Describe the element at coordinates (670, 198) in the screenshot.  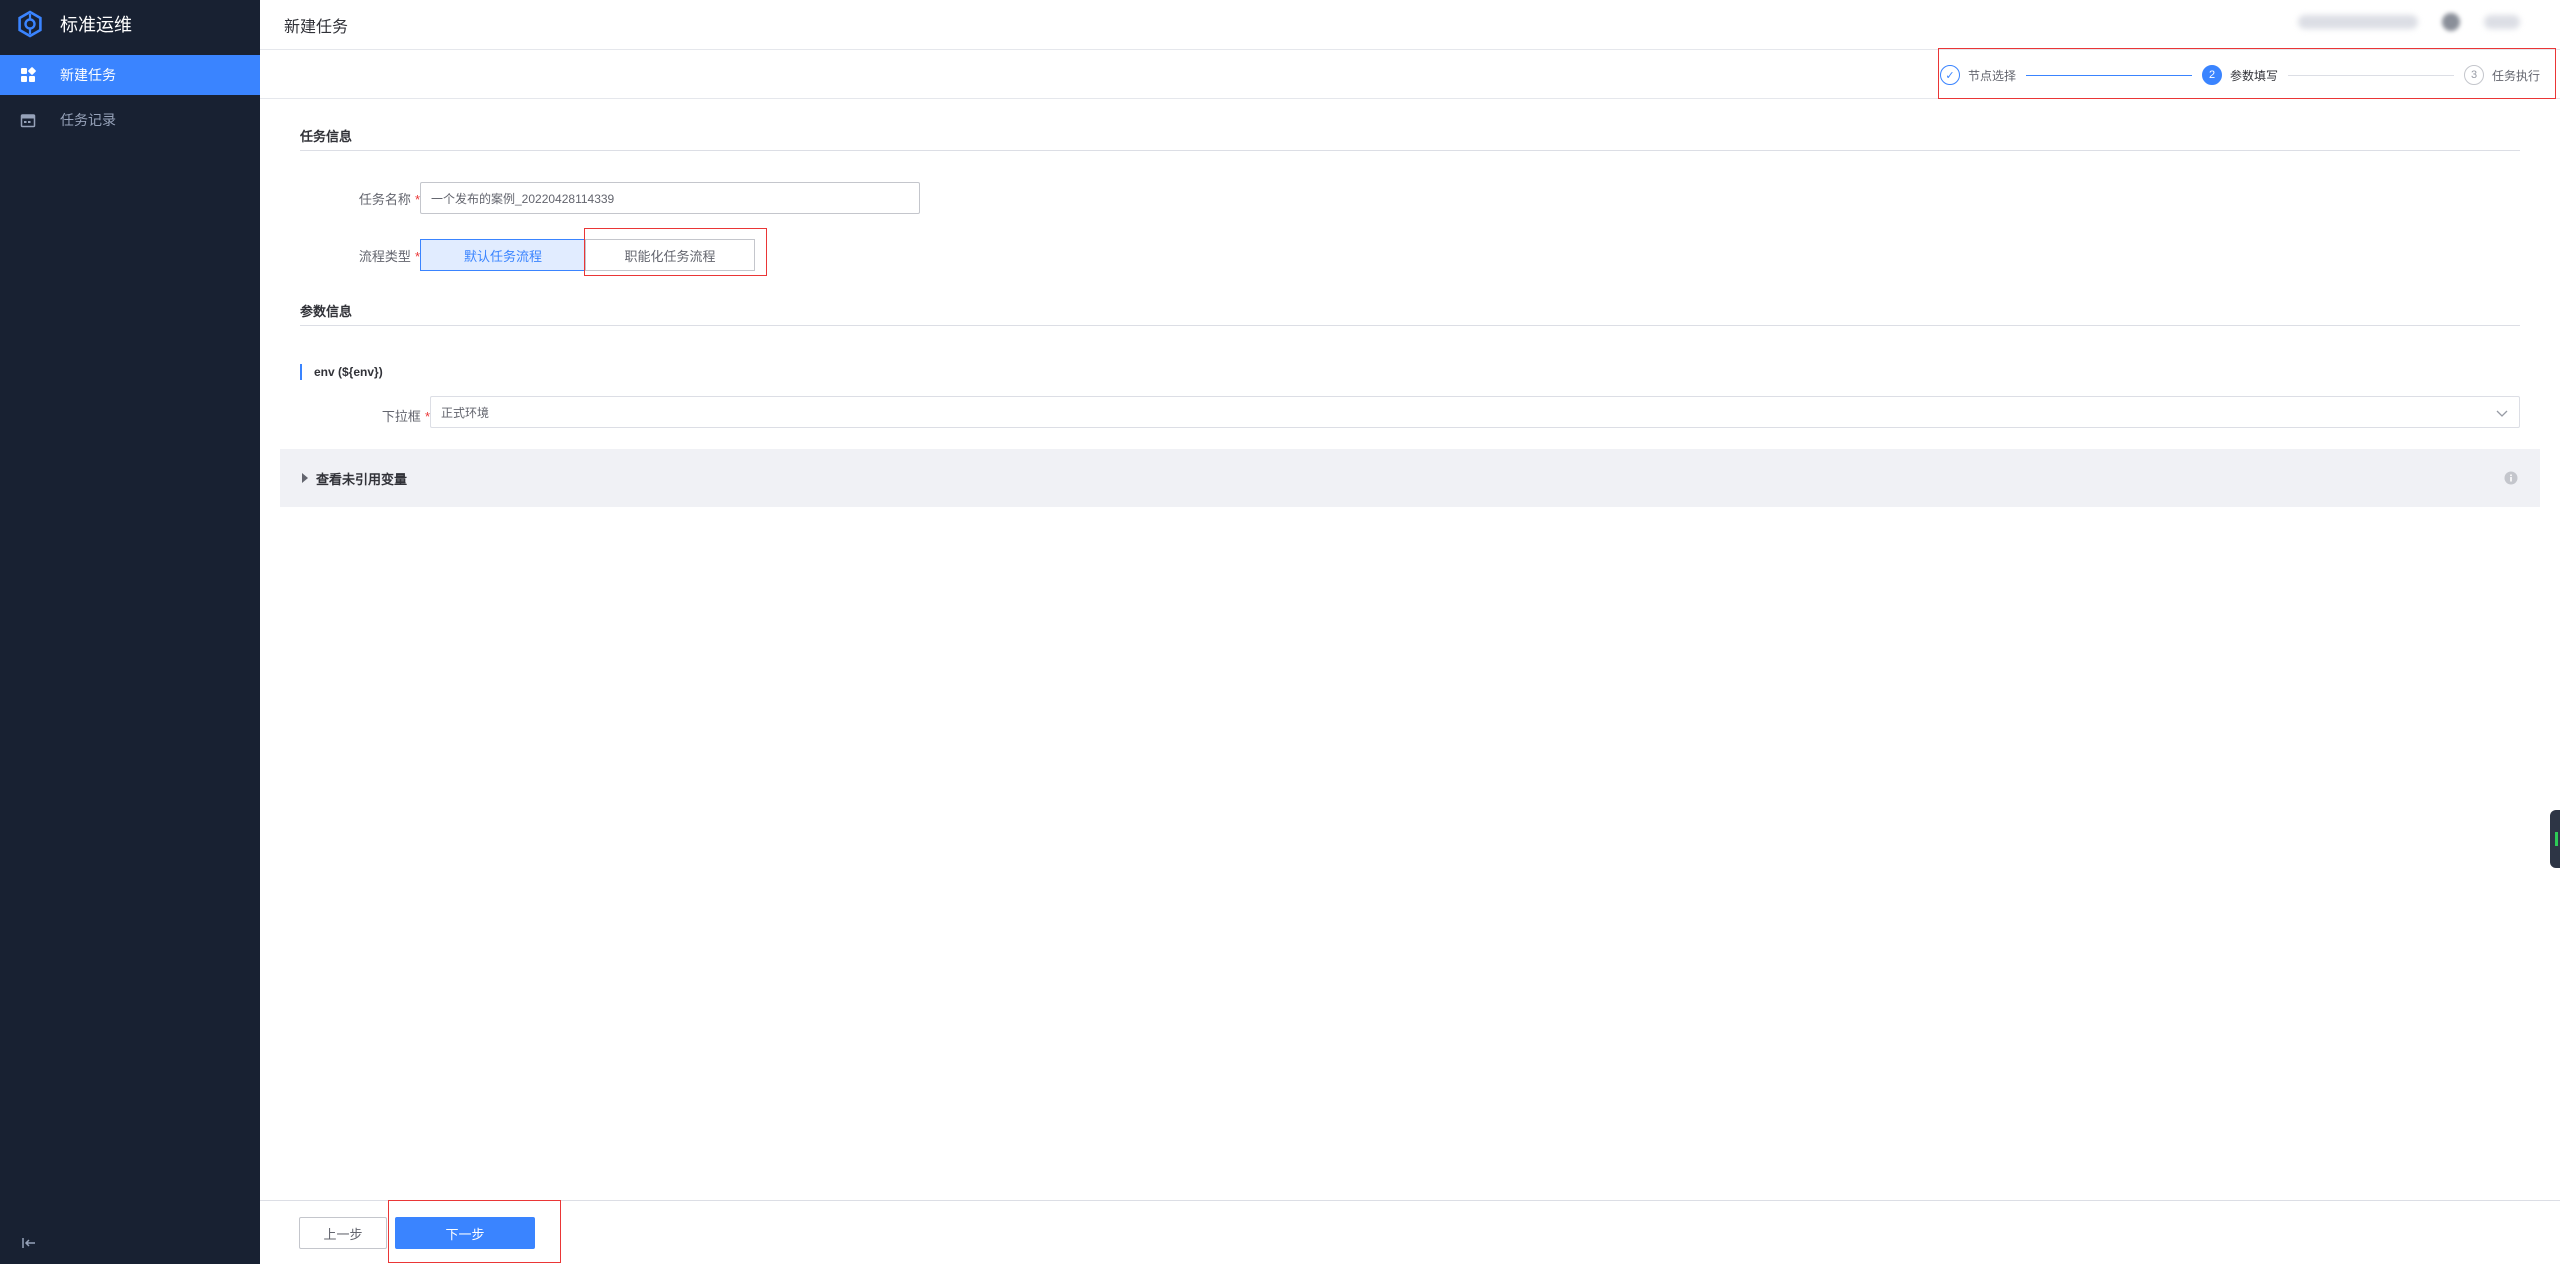
I see `task-name-input` at that location.